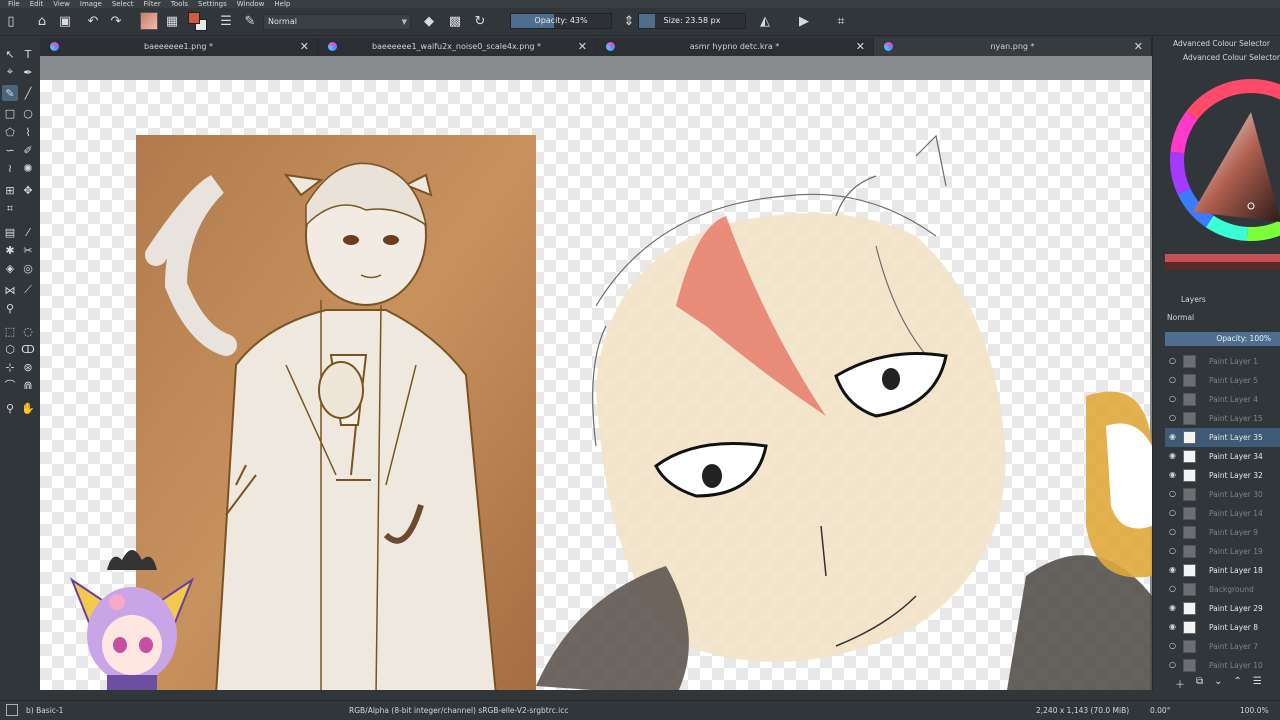  Describe the element at coordinates (10, 72) in the screenshot. I see `edit-shapes-icon: ⌖` at that location.